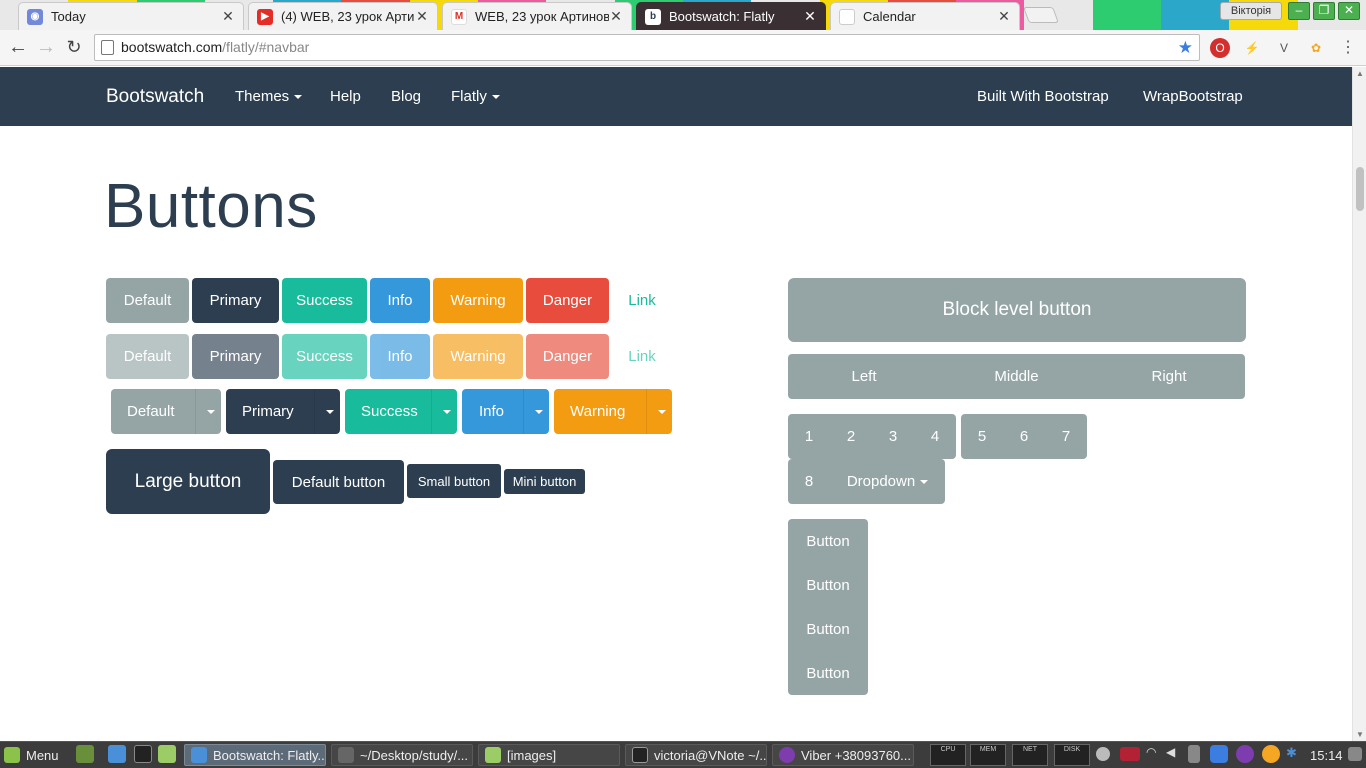  I want to click on page-5-button: 5, so click(982, 436).